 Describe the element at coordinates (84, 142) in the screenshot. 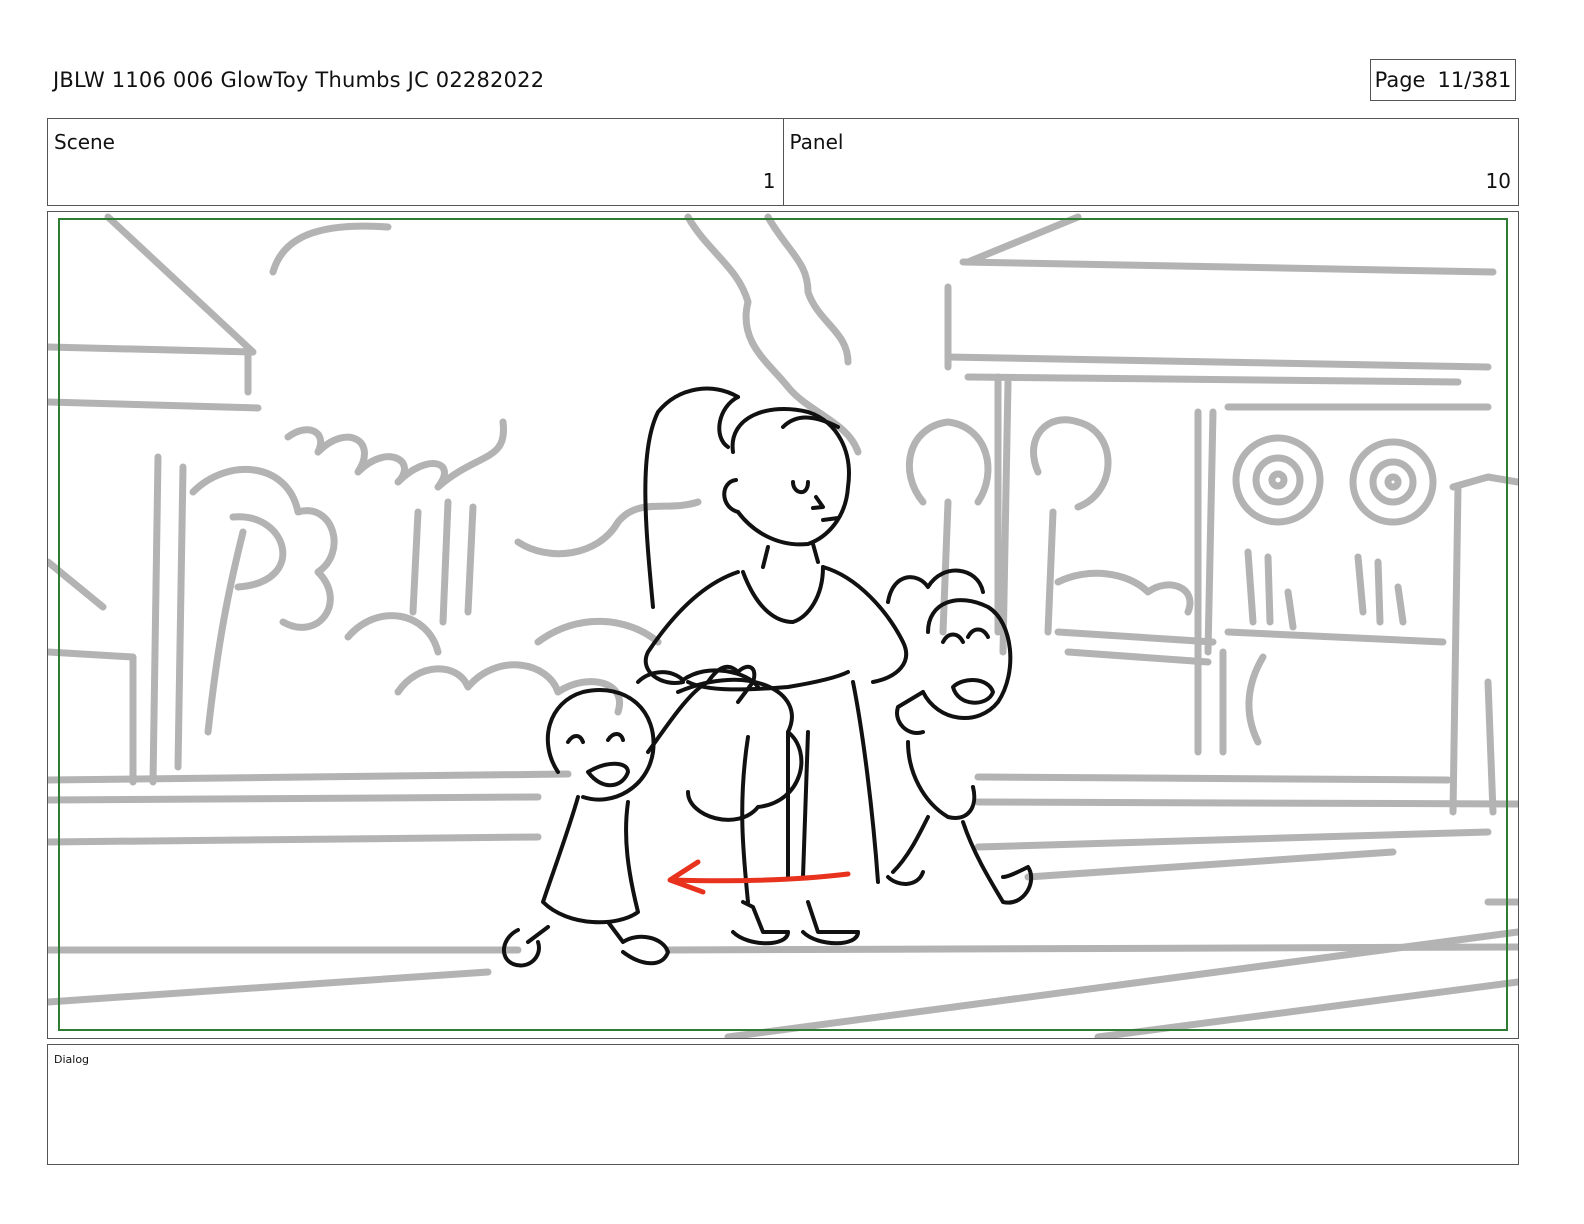

I see `scene-label: Scene` at that location.